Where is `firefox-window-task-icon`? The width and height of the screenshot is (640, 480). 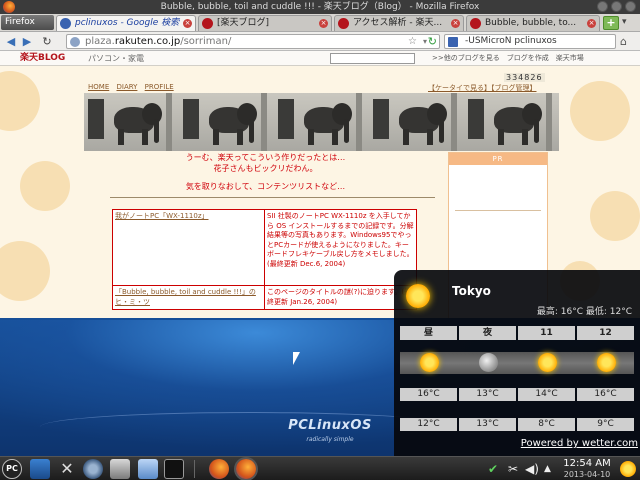
firefox-window-task-icon is located at coordinates (246, 469).